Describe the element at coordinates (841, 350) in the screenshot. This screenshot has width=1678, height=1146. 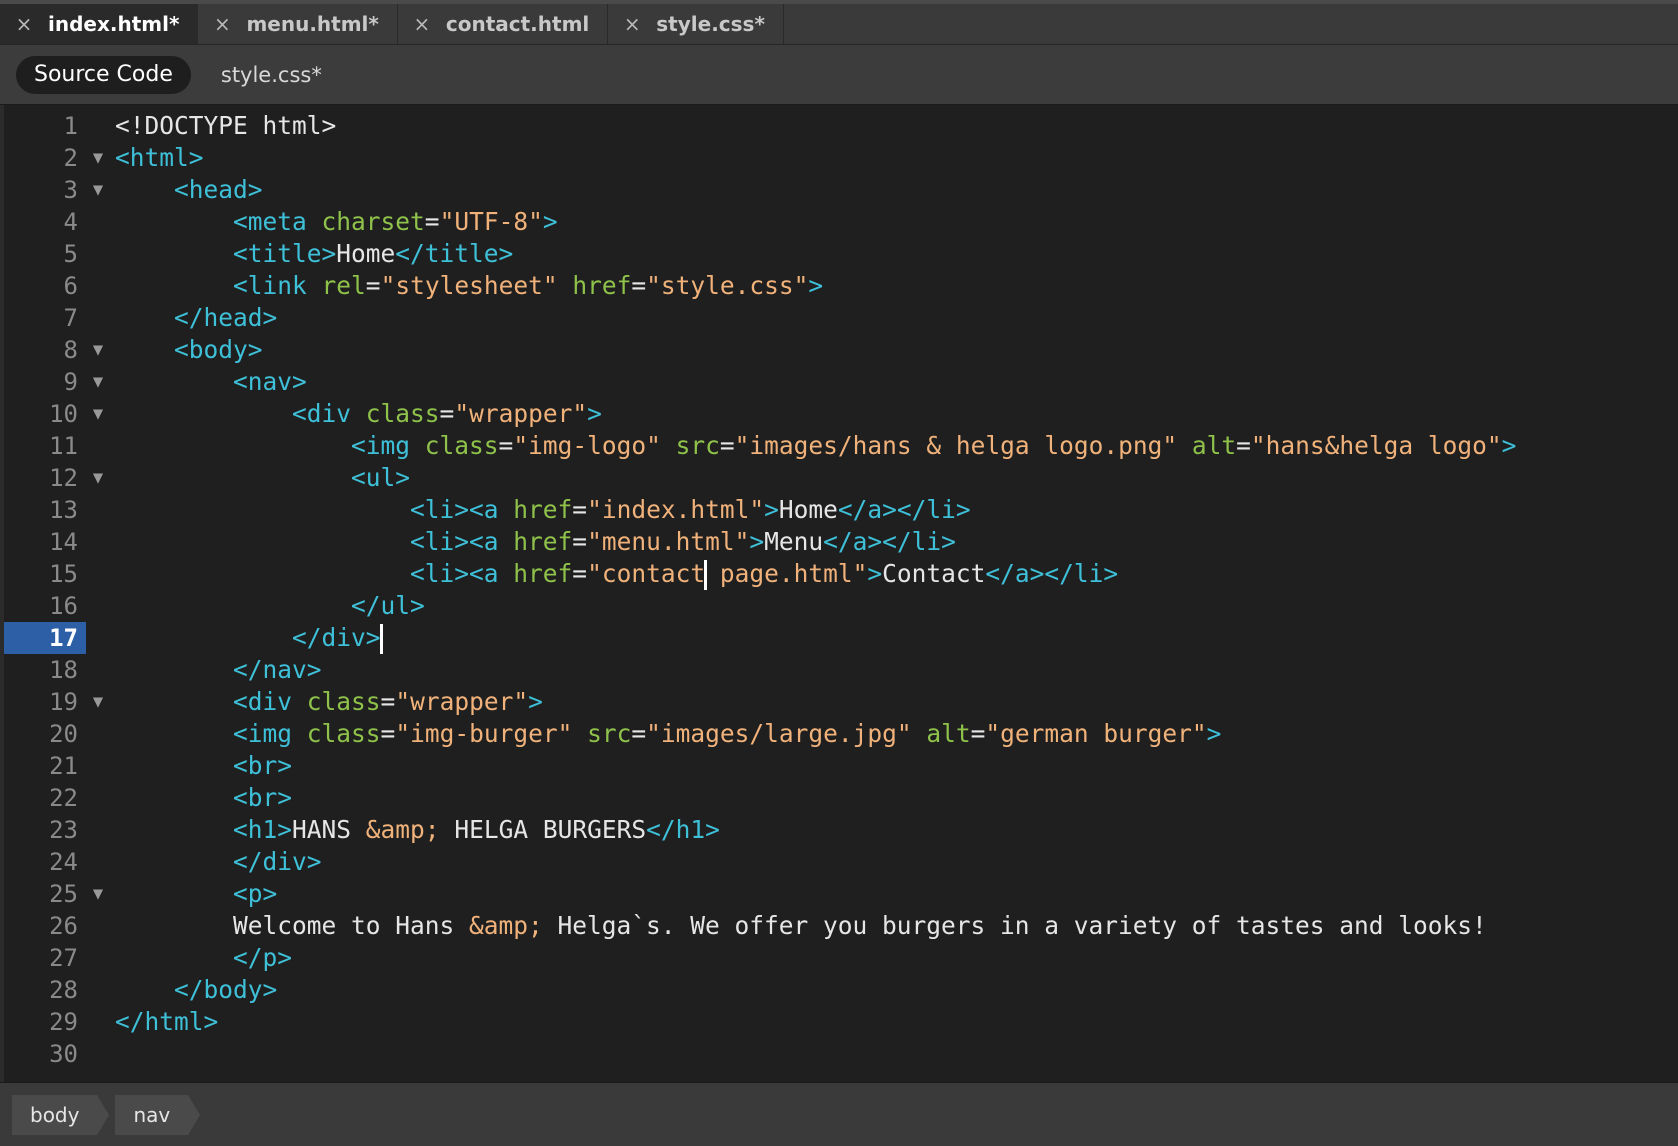
I see `code-line: 8 ▼ <body>` at that location.